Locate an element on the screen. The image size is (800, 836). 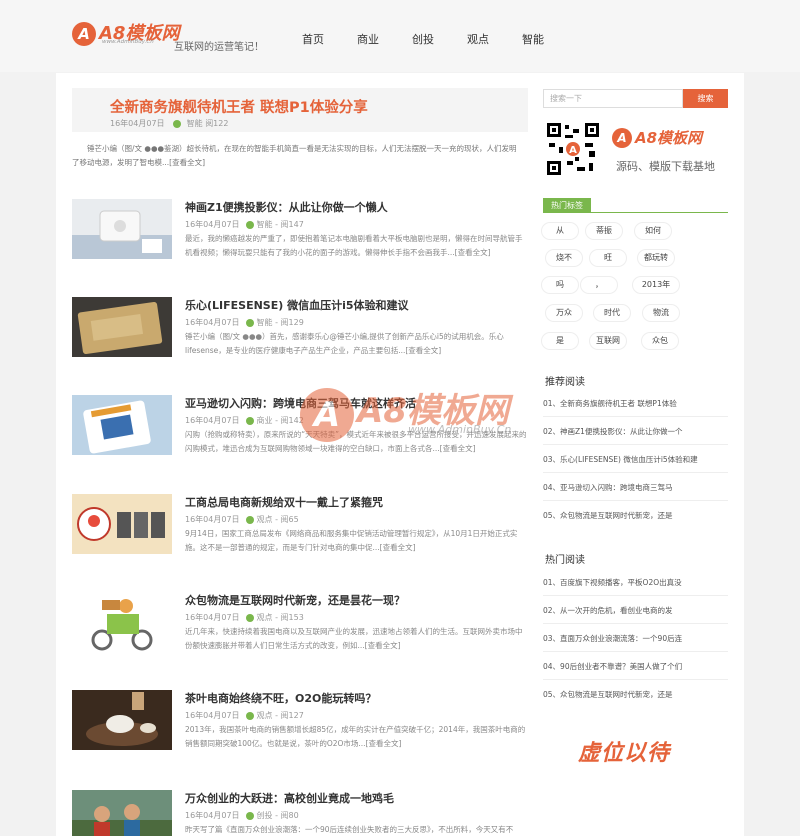
search-input: 搜索一下 is located at coordinates (613, 98).